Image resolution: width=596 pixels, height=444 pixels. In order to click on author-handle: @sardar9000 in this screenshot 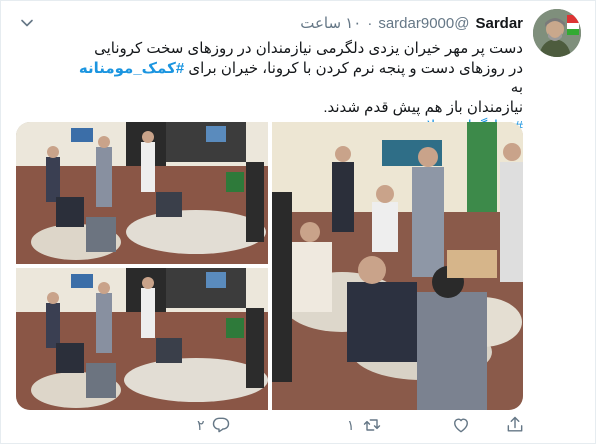, I will do `click(423, 23)`.